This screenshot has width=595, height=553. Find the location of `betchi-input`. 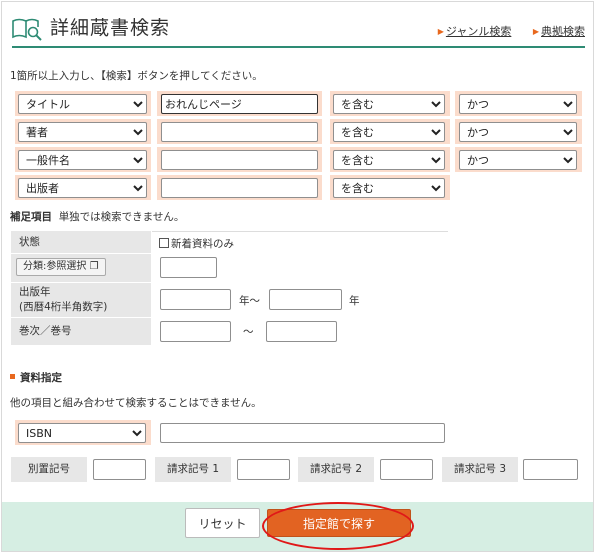

betchi-input is located at coordinates (119, 469).